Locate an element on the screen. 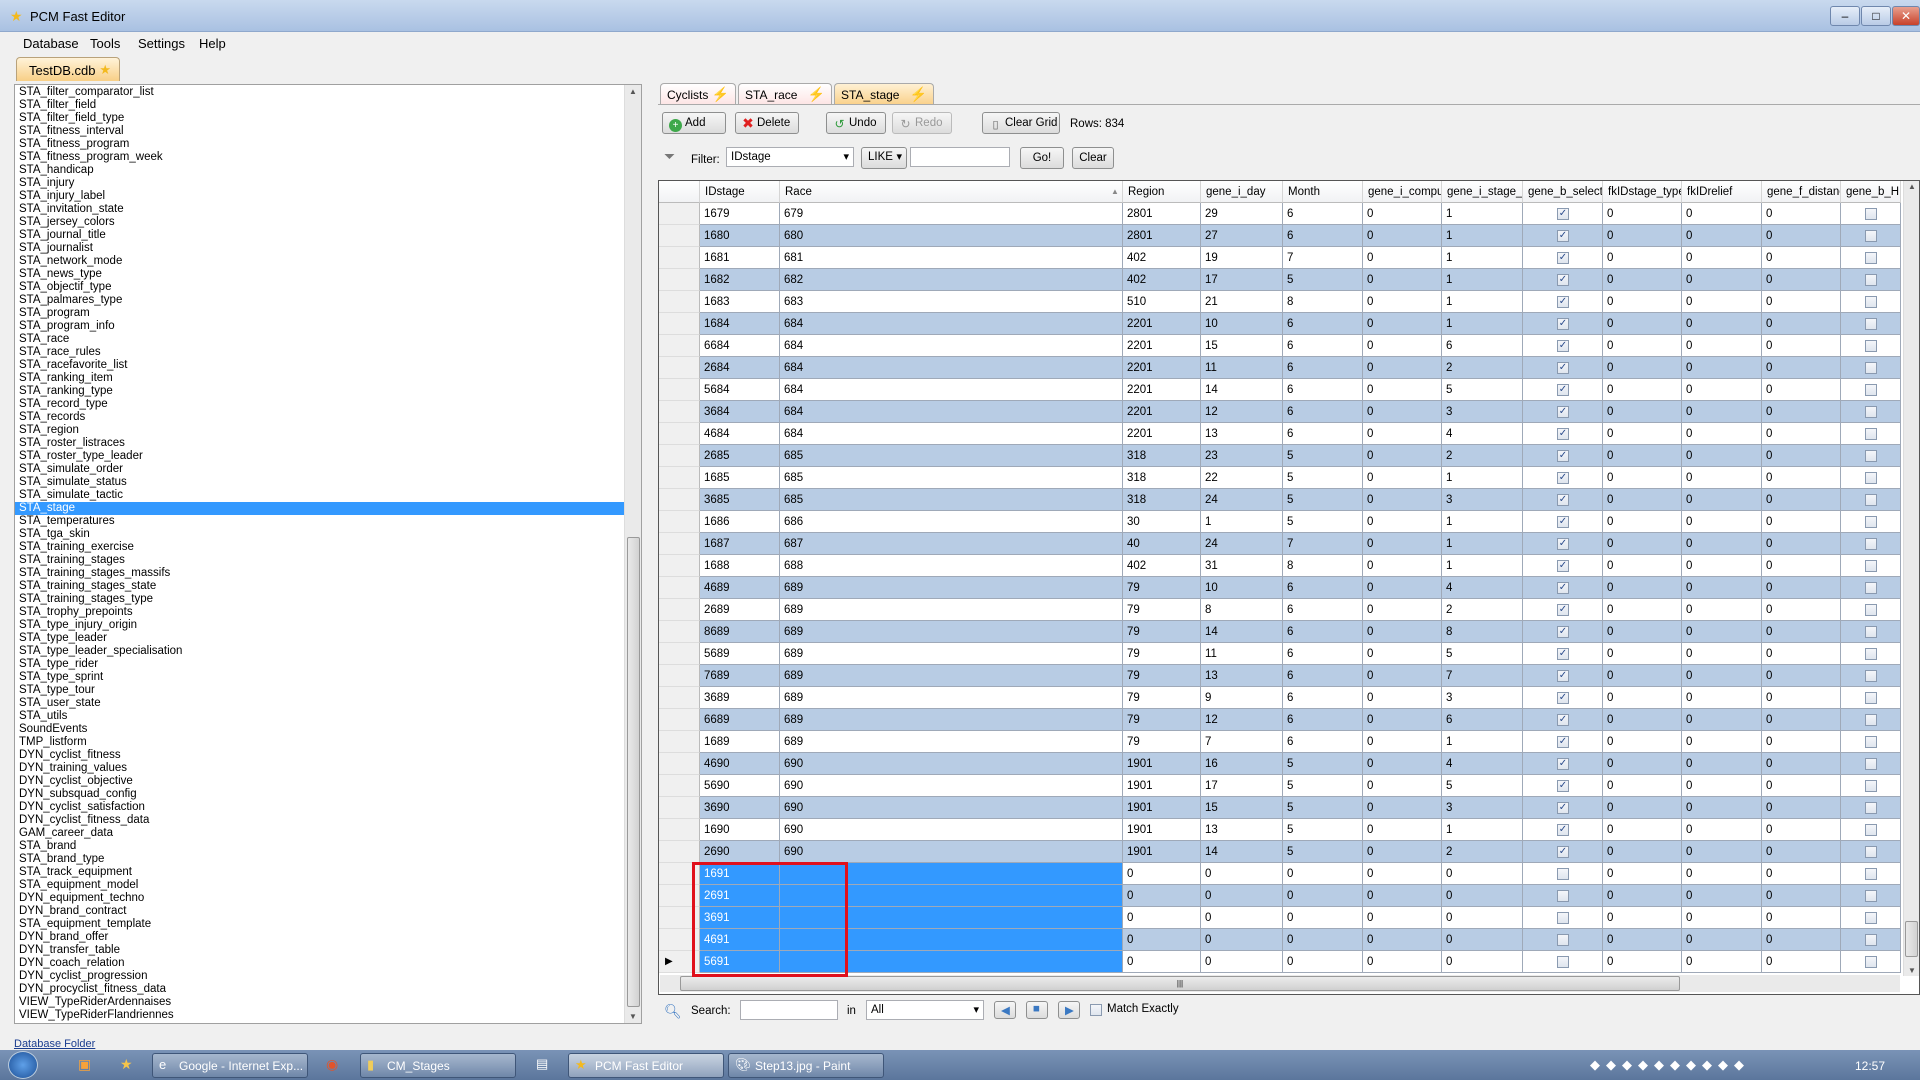 Image resolution: width=1920 pixels, height=1080 pixels. table-list-item: STA_simulate_order is located at coordinates (320, 469).